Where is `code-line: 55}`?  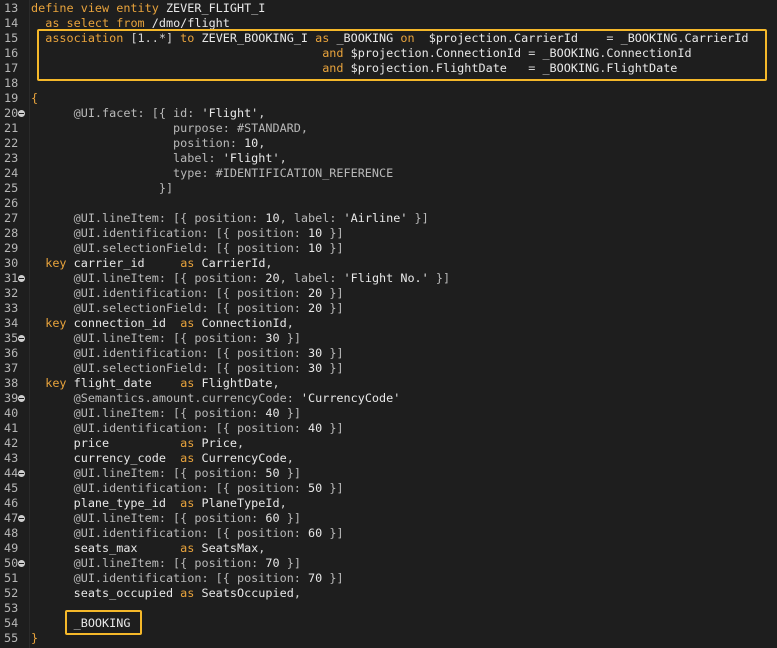 code-line: 55} is located at coordinates (388, 638).